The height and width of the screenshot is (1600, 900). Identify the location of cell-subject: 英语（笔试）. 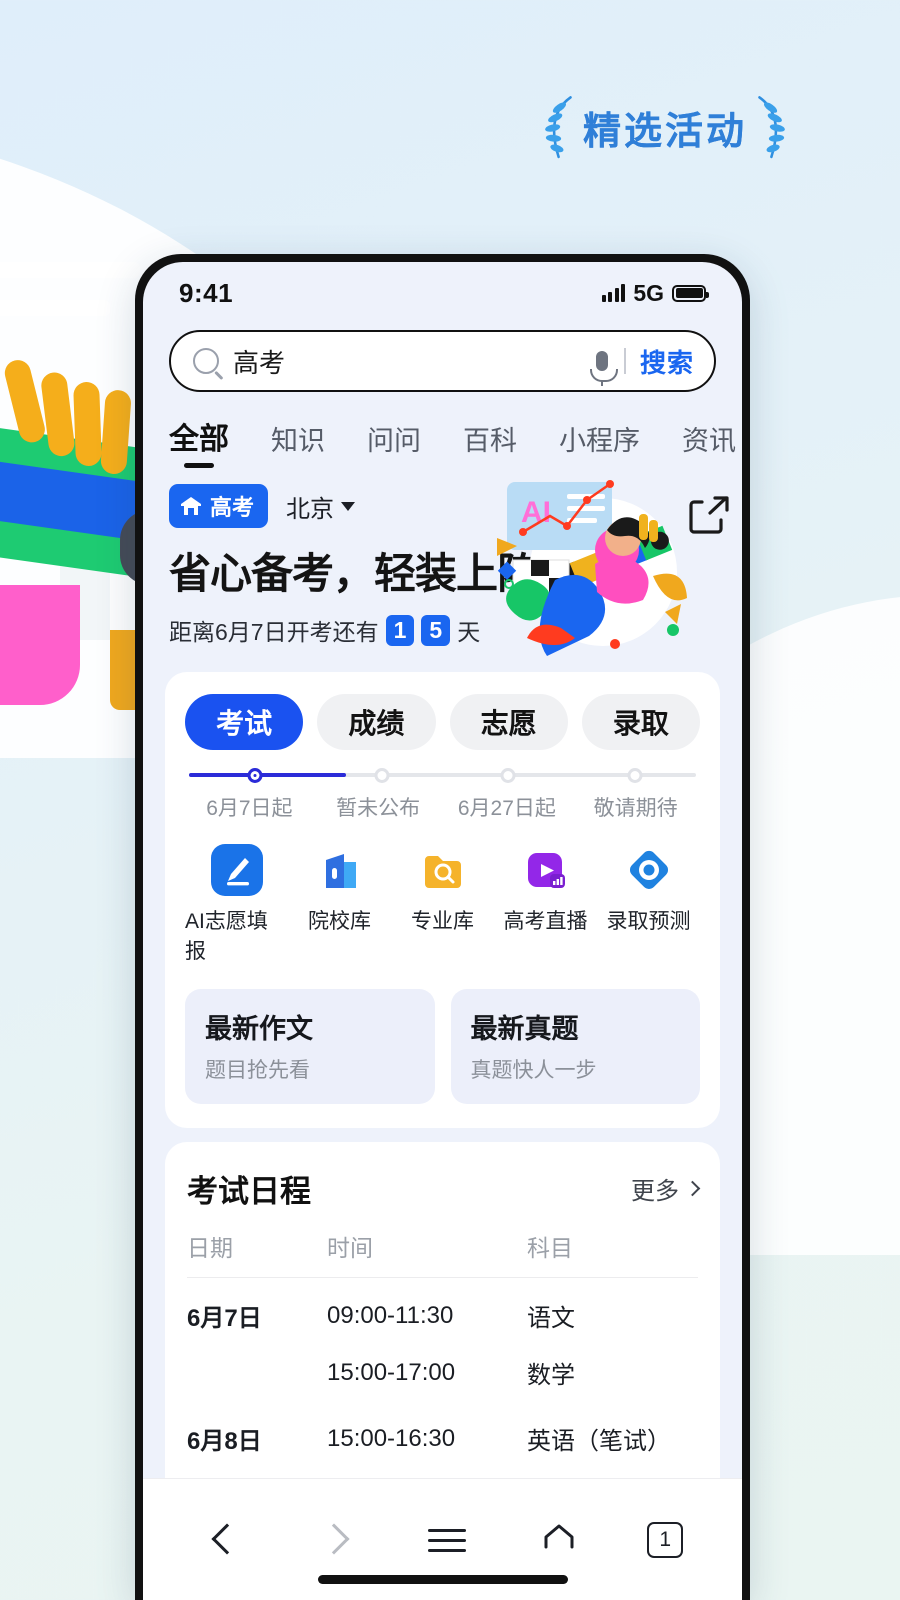
(599, 1441).